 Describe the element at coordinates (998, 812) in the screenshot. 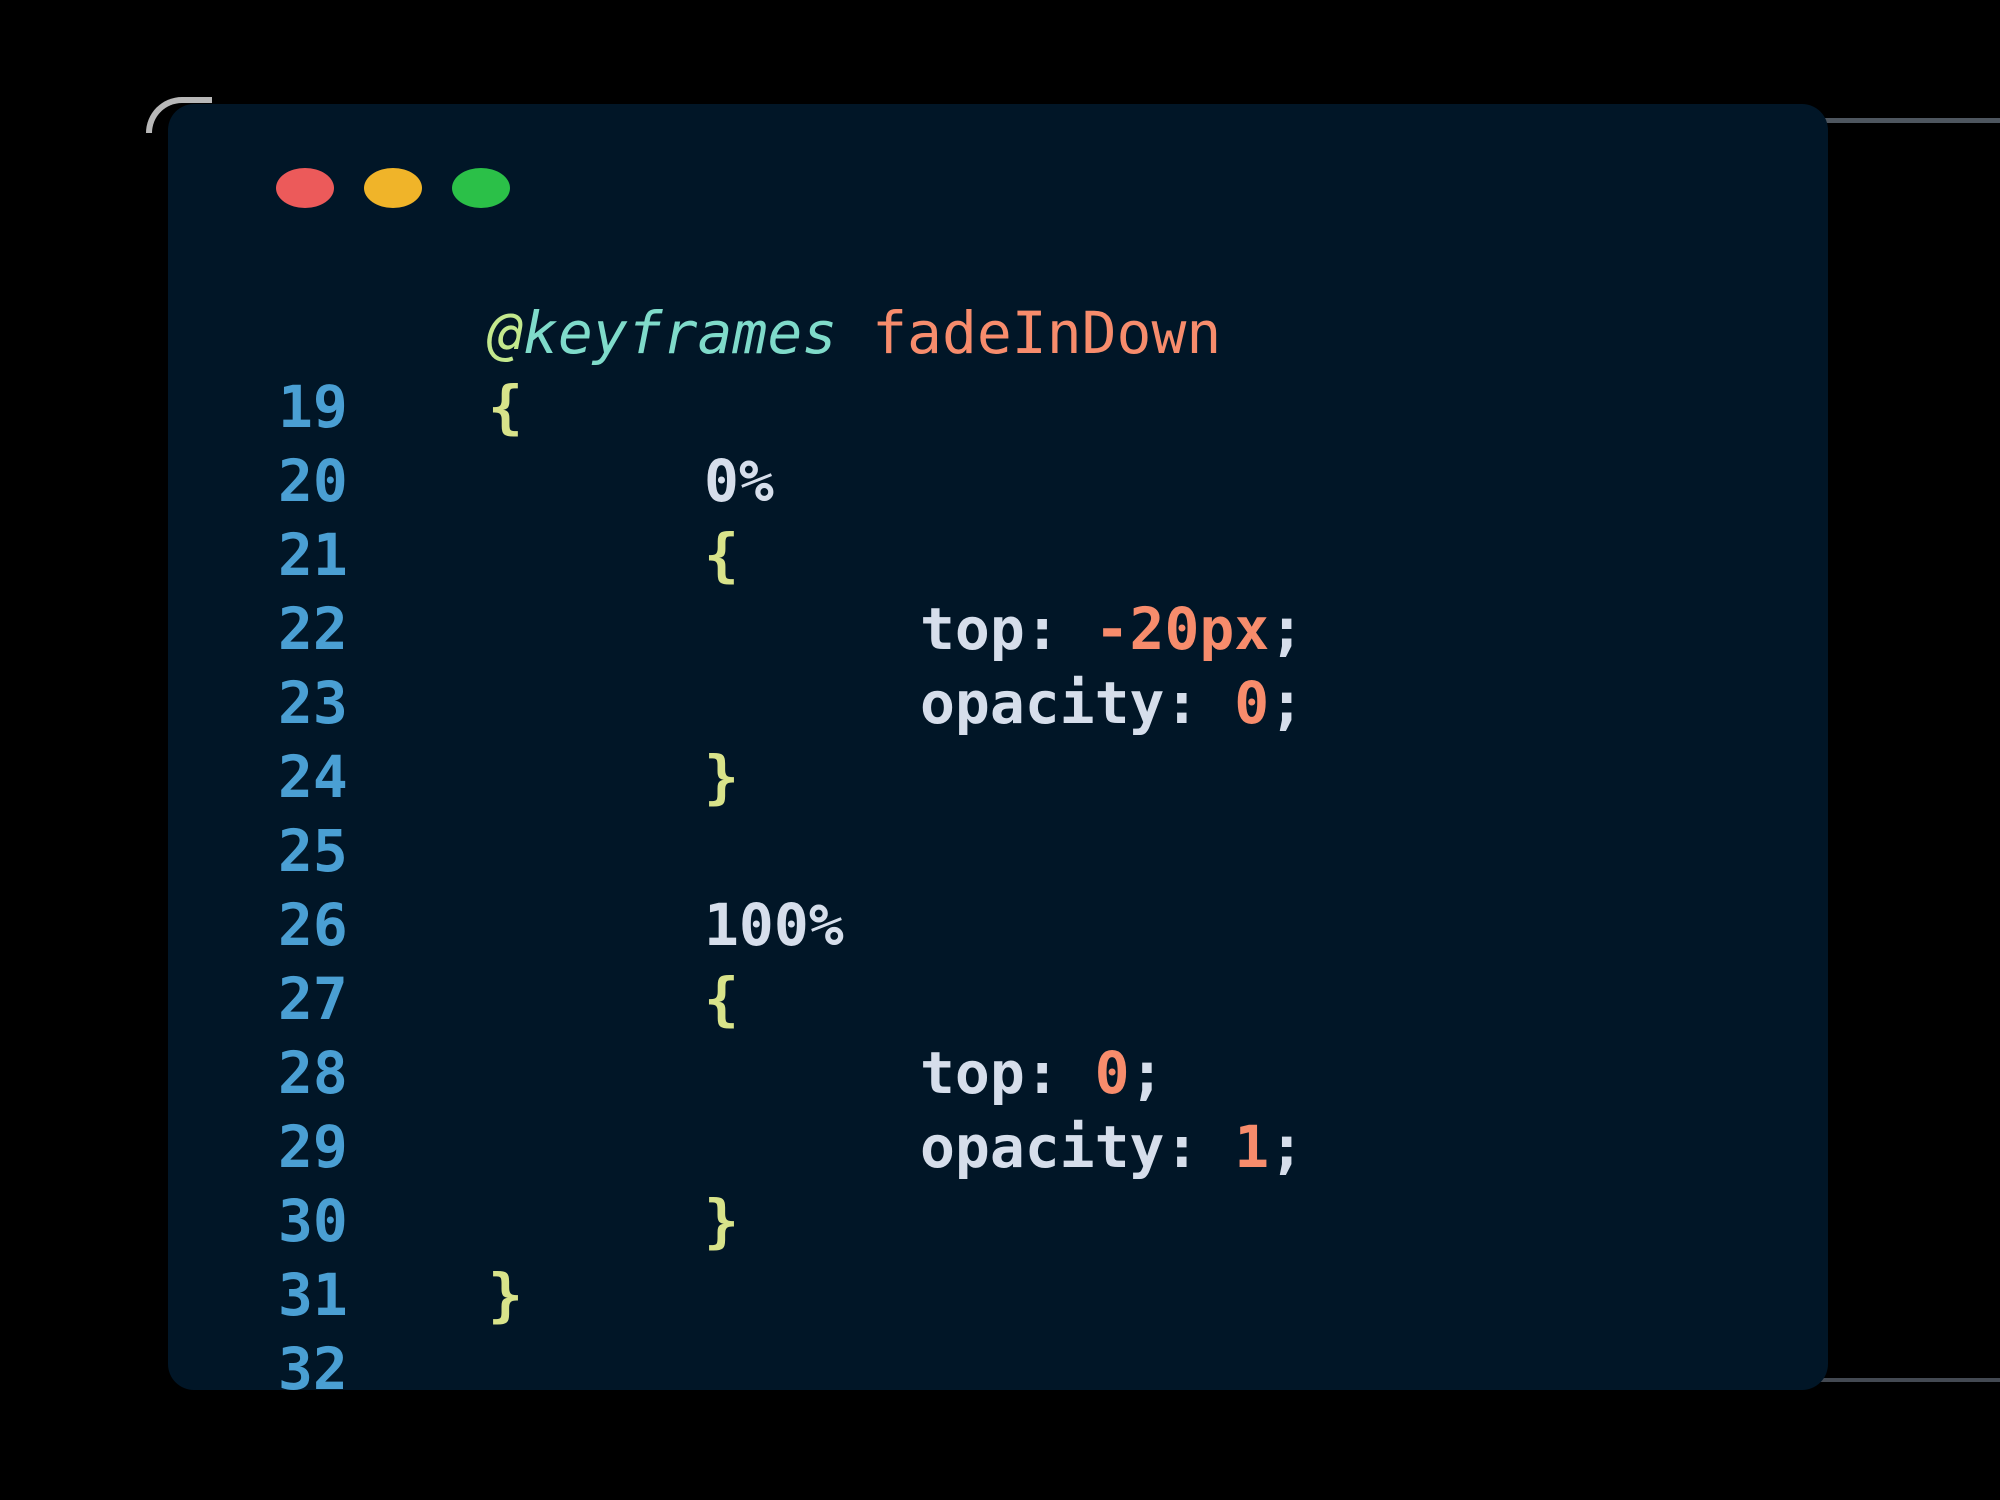

I see `code-line: 25 }` at that location.